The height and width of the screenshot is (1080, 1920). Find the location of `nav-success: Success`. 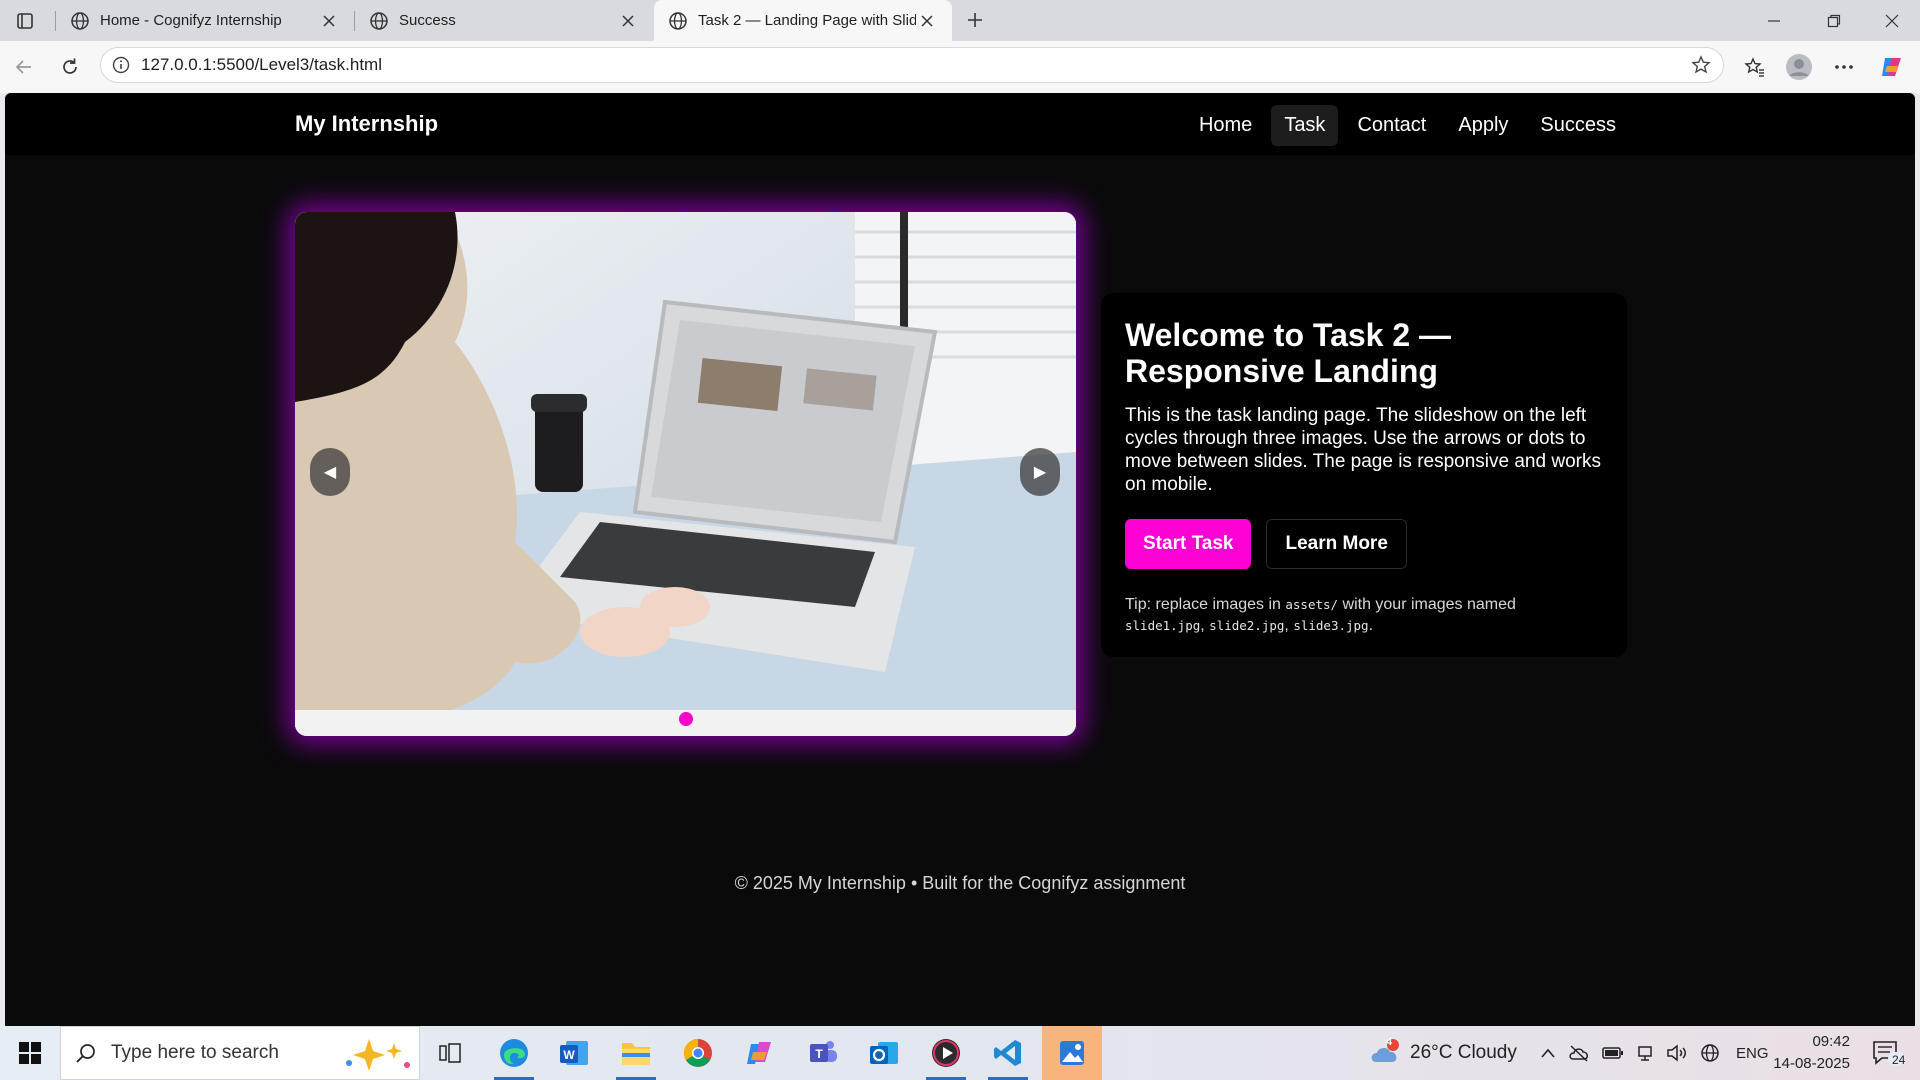

nav-success: Success is located at coordinates (1578, 125).